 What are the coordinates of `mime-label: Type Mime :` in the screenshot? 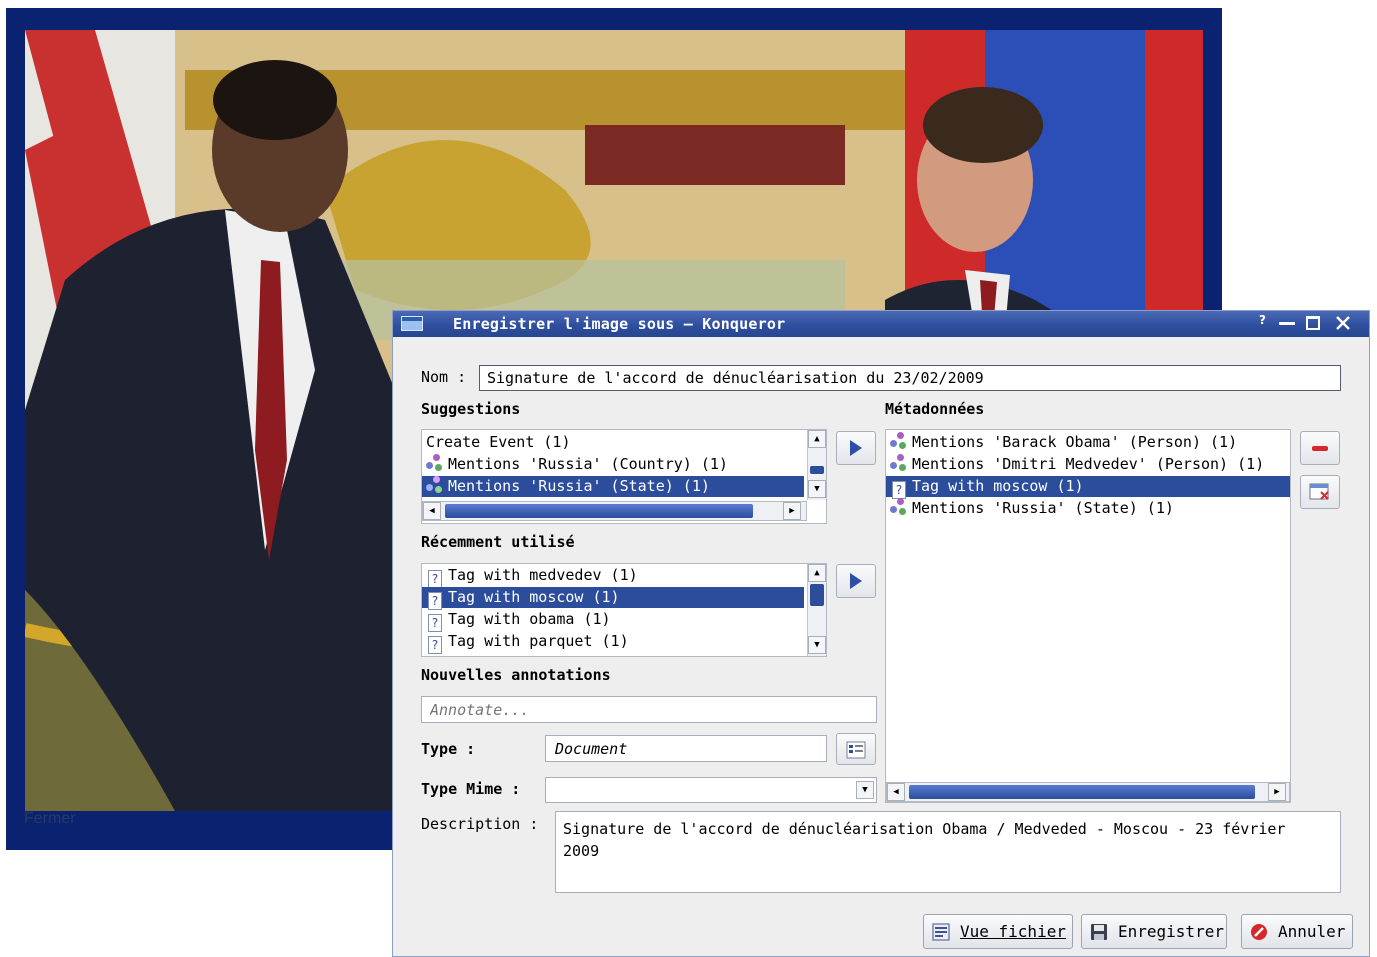 It's located at (471, 789).